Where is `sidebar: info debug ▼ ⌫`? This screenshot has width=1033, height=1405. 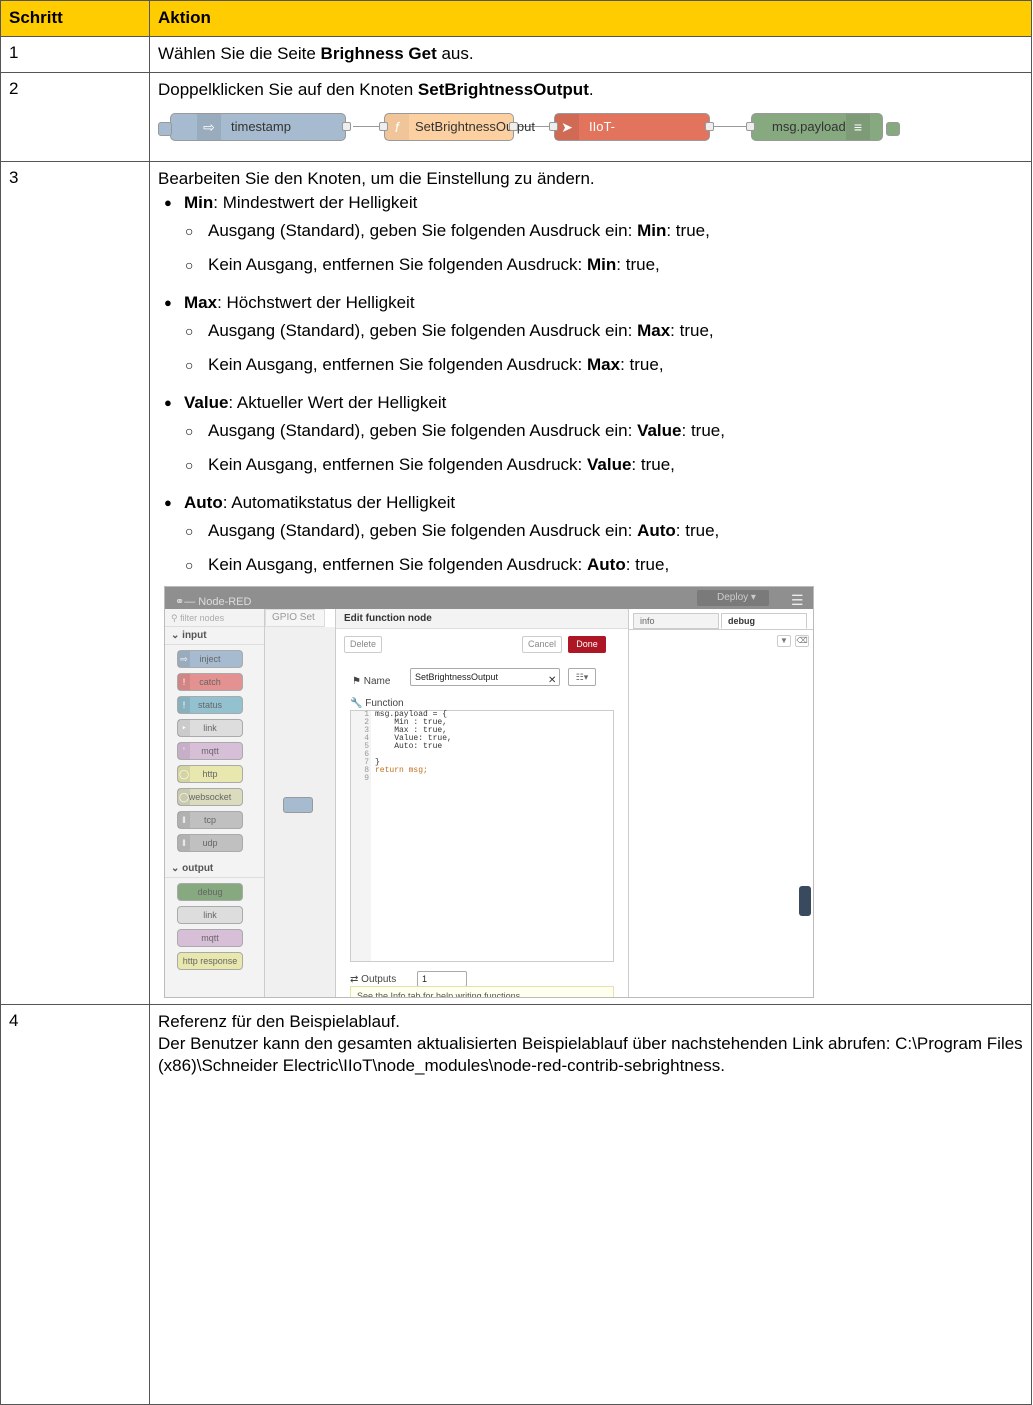
sidebar: info debug ▼ ⌫ is located at coordinates (721, 803).